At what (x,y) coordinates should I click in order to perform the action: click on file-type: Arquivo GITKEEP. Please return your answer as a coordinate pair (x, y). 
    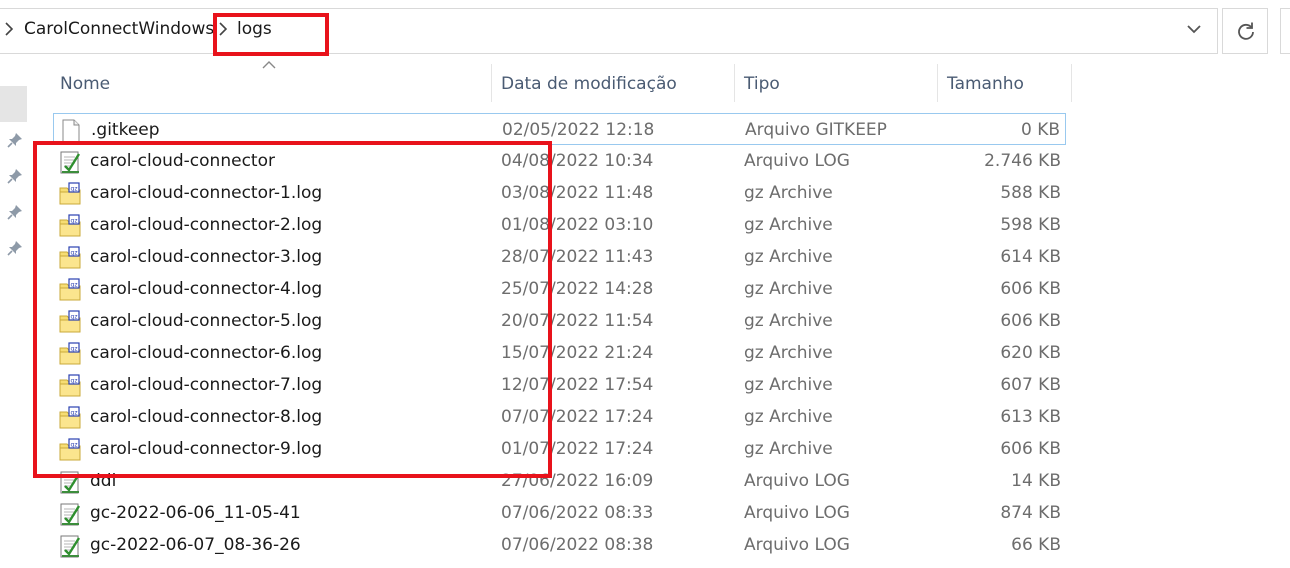
    Looking at the image, I should click on (816, 130).